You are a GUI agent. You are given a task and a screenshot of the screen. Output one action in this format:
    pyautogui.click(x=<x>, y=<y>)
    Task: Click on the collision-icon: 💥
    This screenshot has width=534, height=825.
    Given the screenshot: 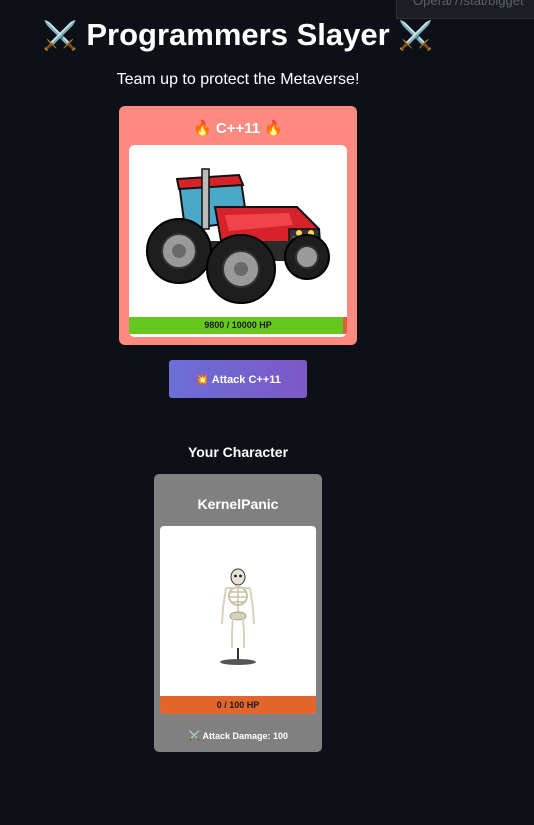 What is the action you would take?
    pyautogui.click(x=202, y=379)
    